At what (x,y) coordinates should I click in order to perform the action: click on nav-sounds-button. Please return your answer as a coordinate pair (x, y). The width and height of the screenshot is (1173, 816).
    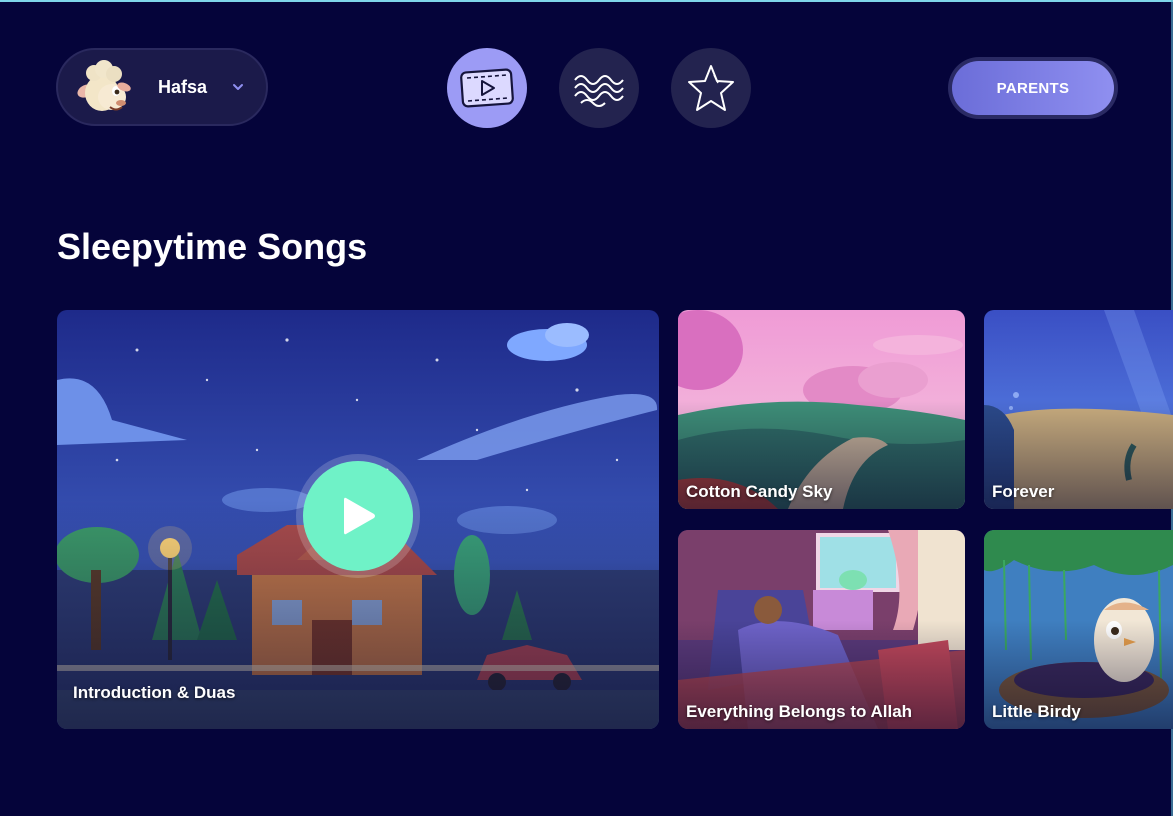
    Looking at the image, I should click on (599, 88).